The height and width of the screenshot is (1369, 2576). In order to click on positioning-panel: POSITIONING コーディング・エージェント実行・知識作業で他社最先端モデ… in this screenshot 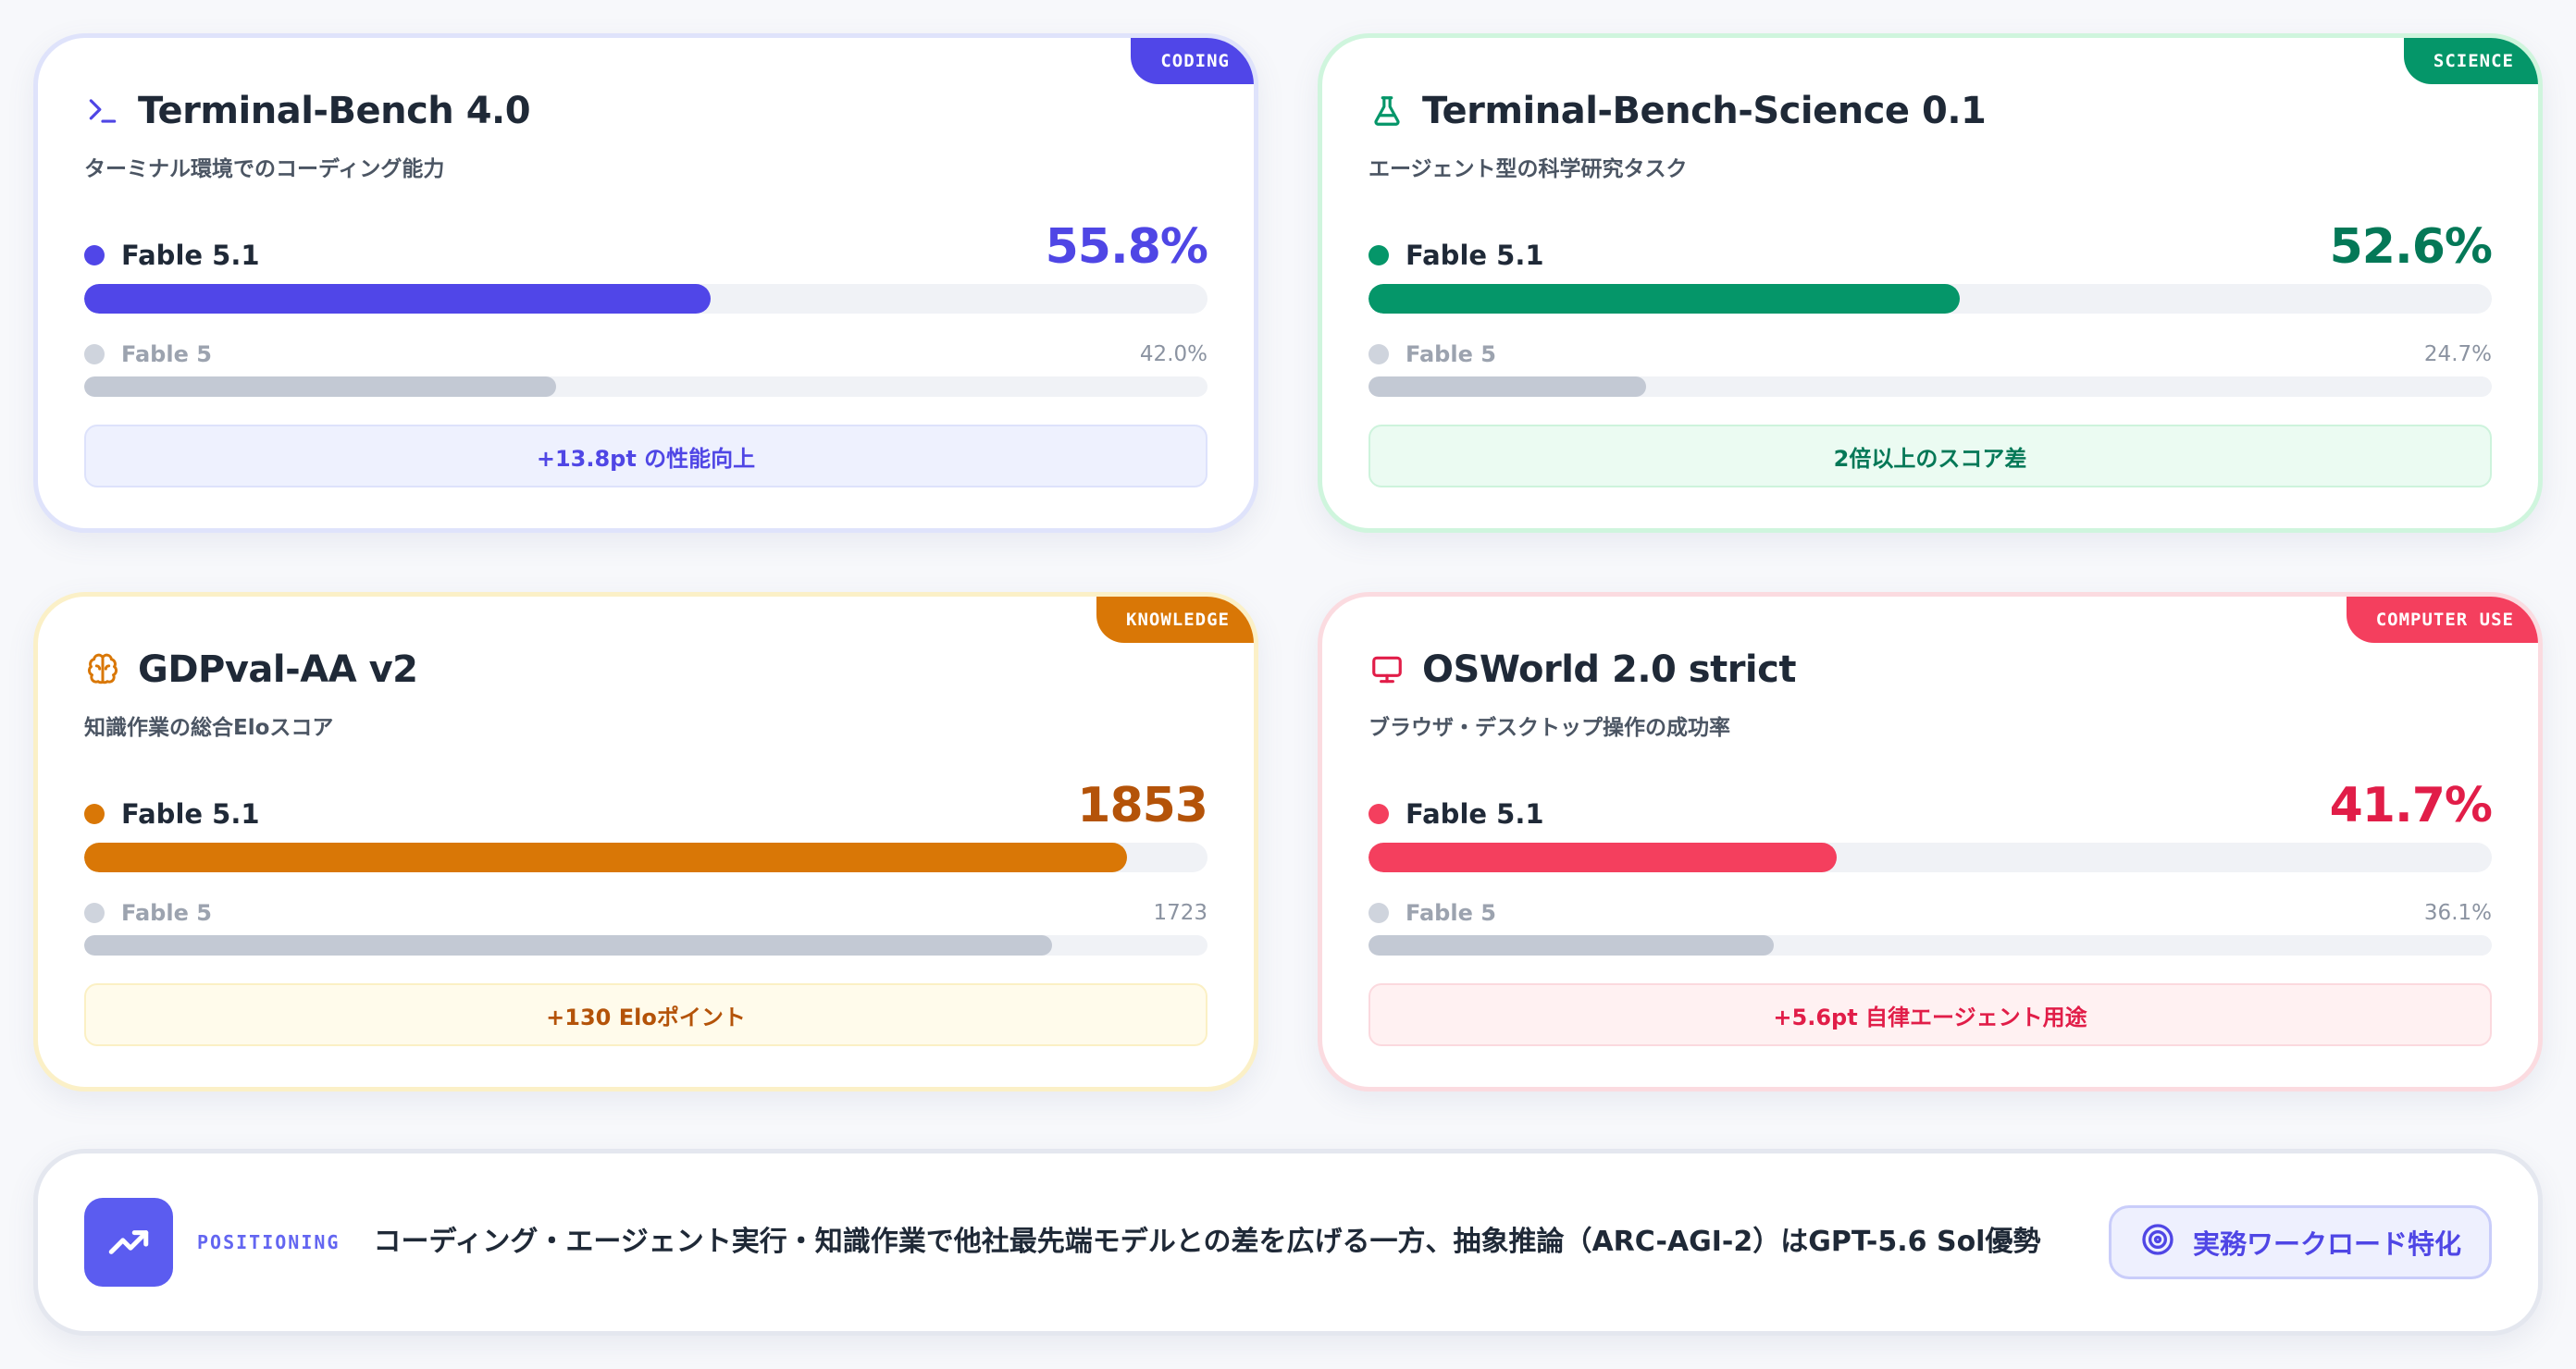, I will do `click(1288, 1243)`.